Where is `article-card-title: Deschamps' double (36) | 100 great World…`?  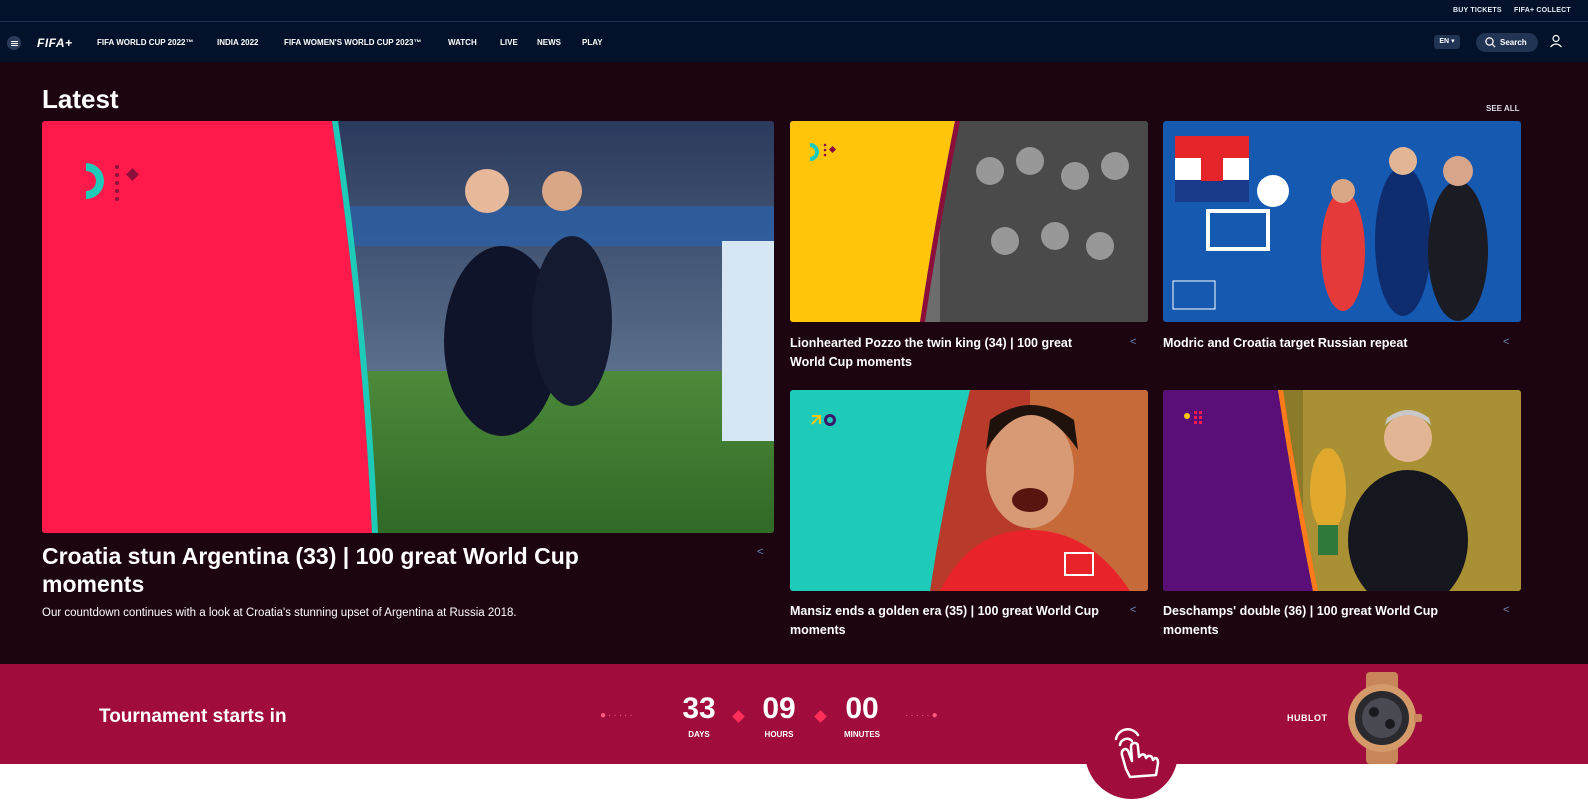
article-card-title: Deschamps' double (36) | 100 great World… is located at coordinates (1318, 621).